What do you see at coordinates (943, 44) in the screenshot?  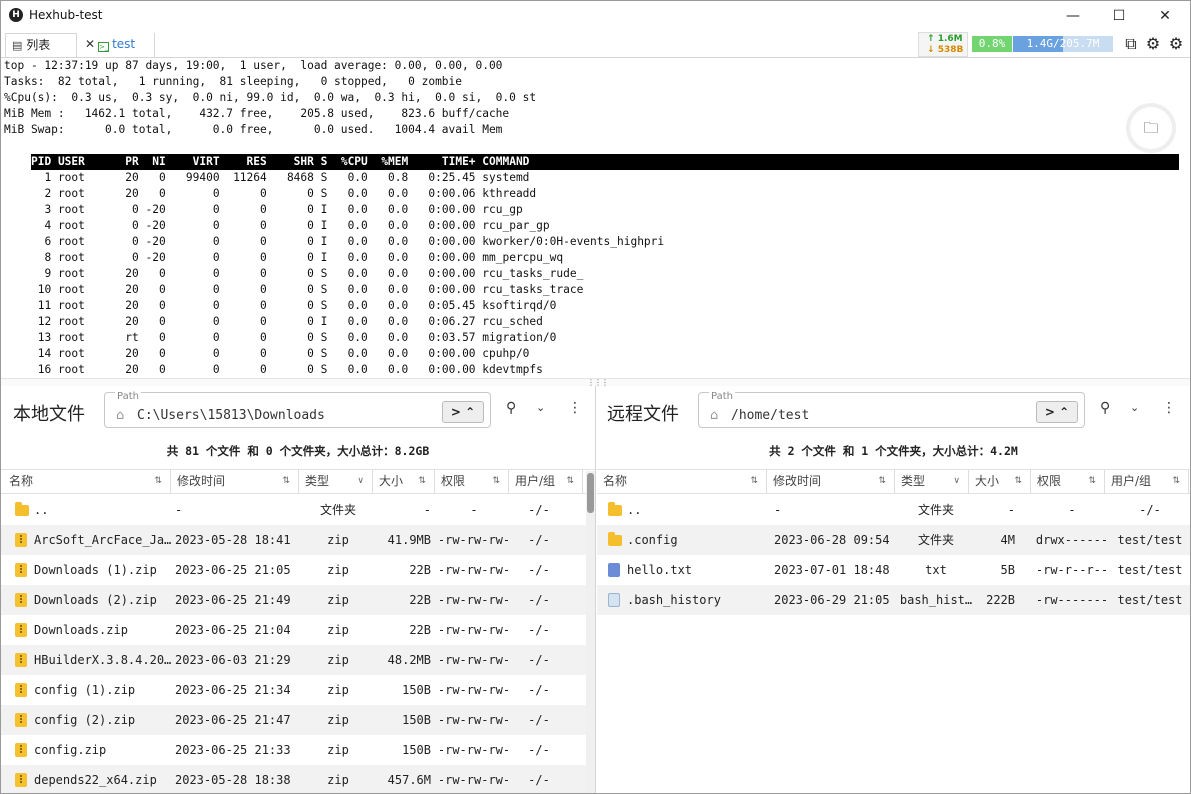 I see `network-speed: ↑ 1.6M ↓ 538B` at bounding box center [943, 44].